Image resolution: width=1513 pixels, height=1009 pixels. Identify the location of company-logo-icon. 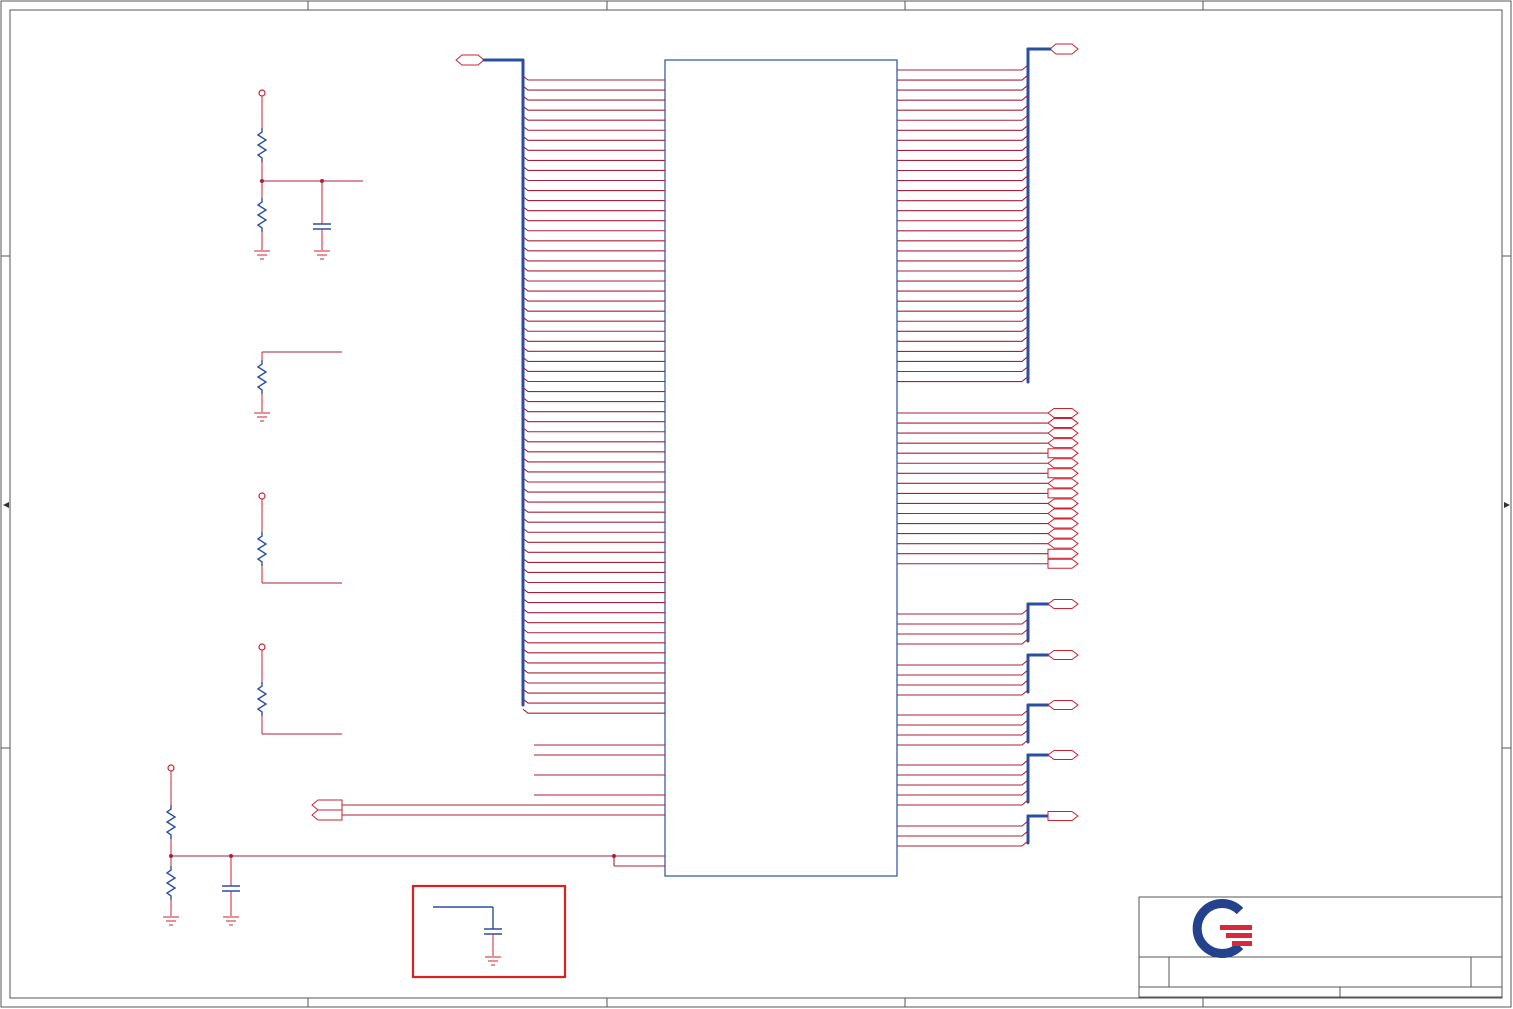
(1222, 928).